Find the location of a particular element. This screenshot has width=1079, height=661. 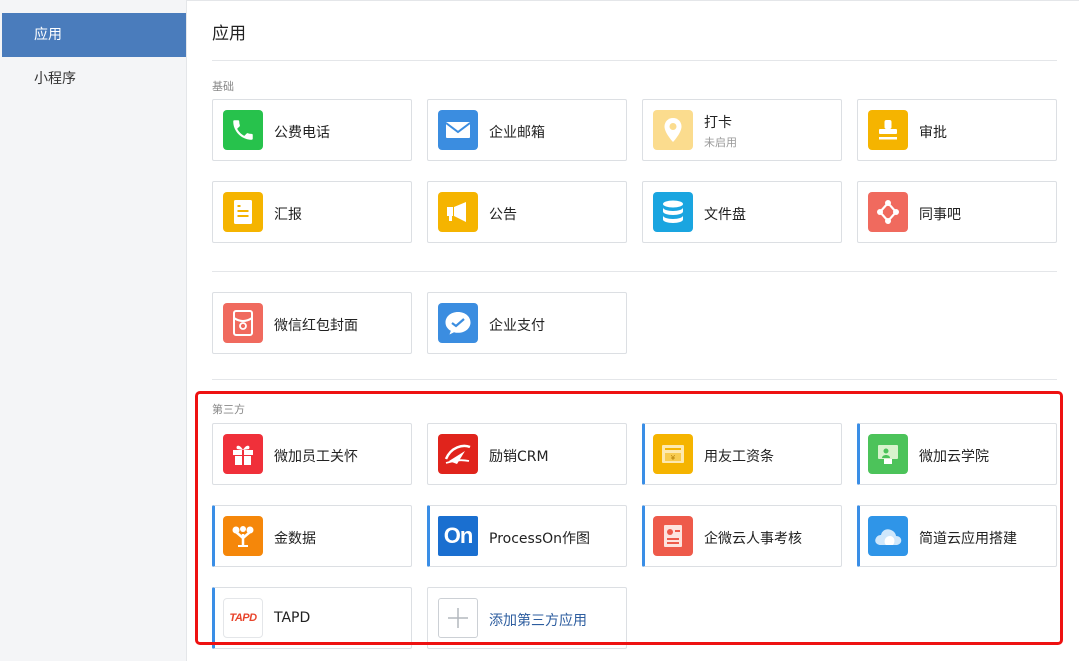

gift-icon is located at coordinates (243, 454).